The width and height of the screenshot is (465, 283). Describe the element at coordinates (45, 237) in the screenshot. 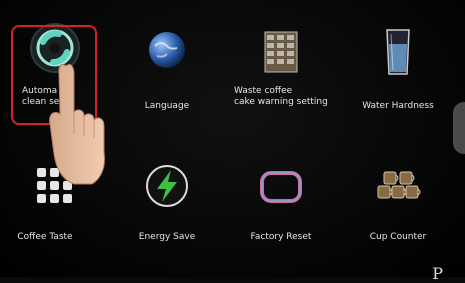

I see `coffee-taste-label: Coffee Taste` at that location.